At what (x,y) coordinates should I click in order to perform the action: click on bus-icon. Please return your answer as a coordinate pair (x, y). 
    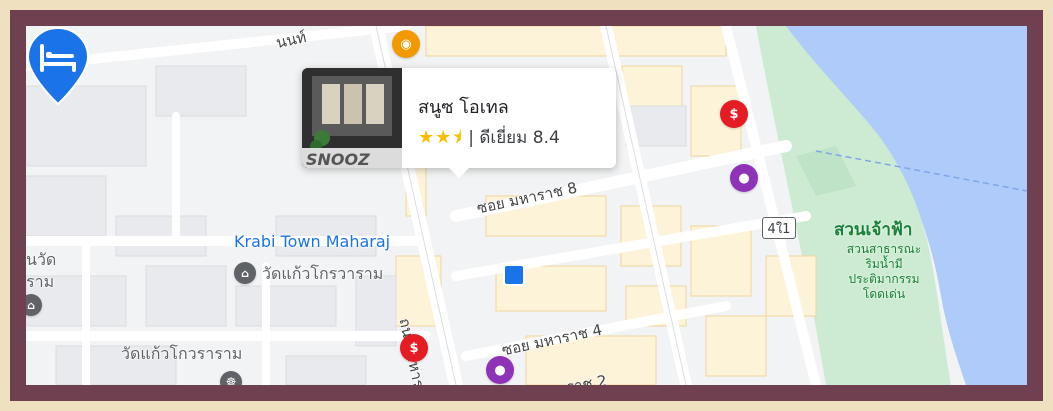
    Looking at the image, I should click on (514, 275).